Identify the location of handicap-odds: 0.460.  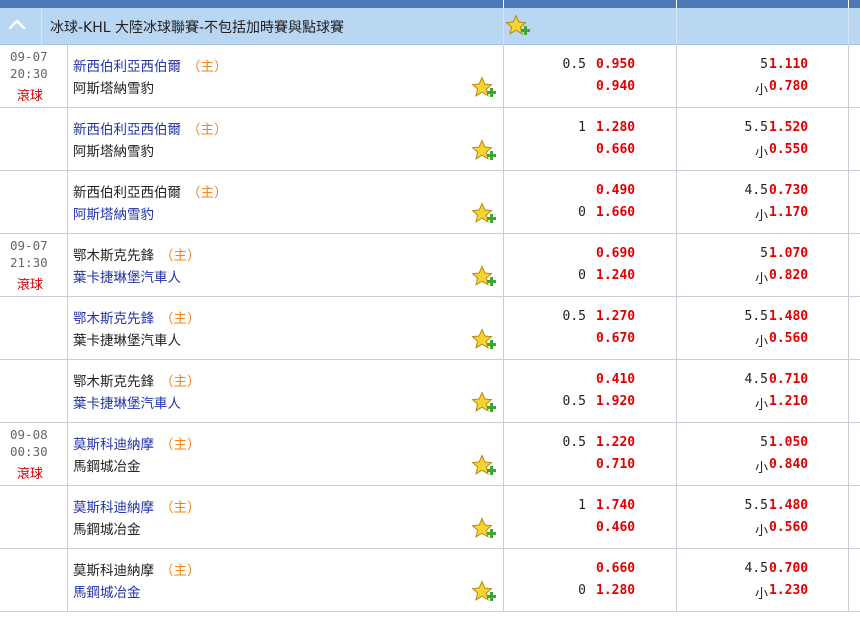
(615, 527).